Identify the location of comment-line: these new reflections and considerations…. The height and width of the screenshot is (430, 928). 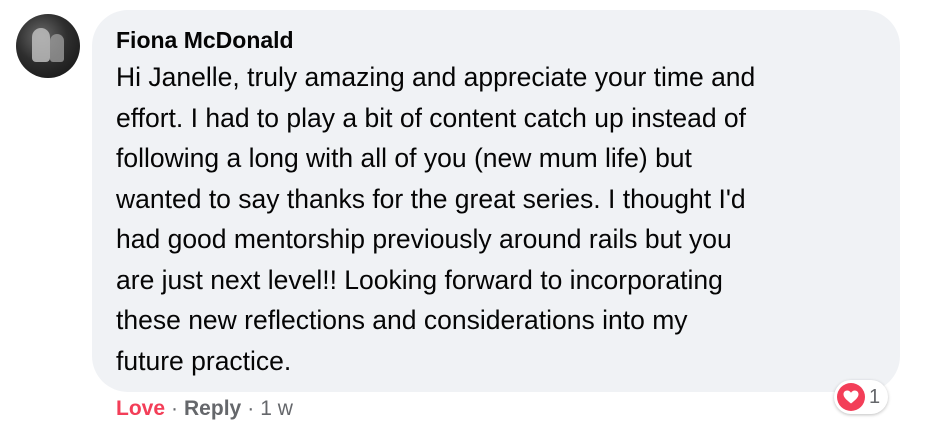
(402, 320).